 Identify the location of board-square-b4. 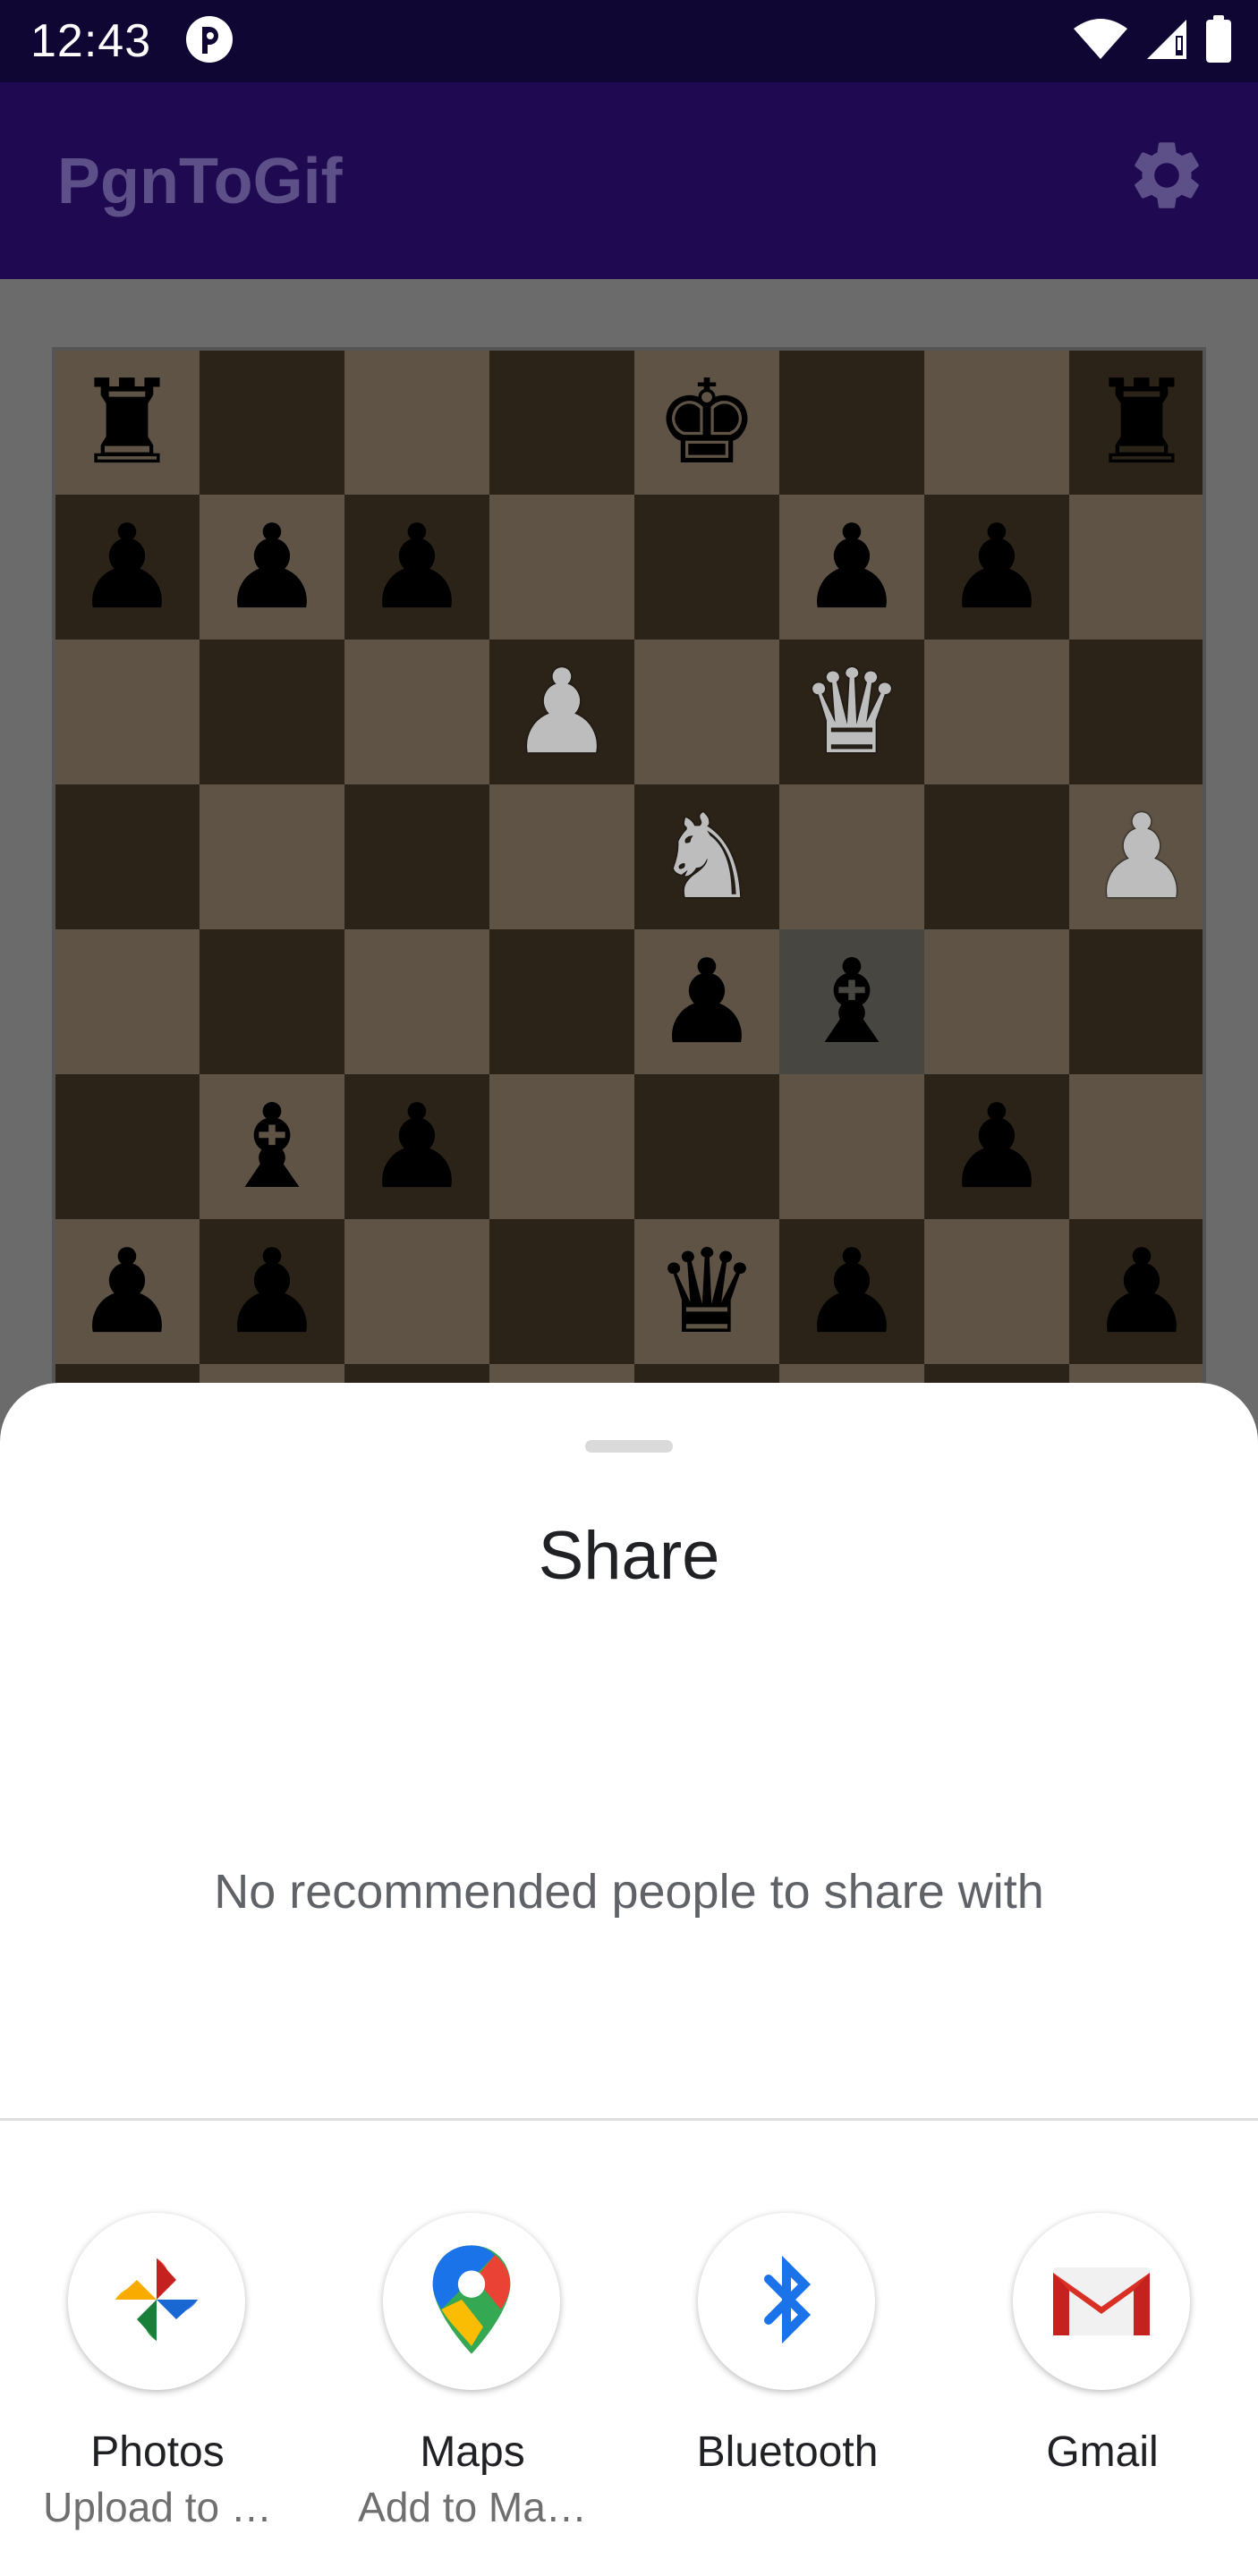
(272, 1001).